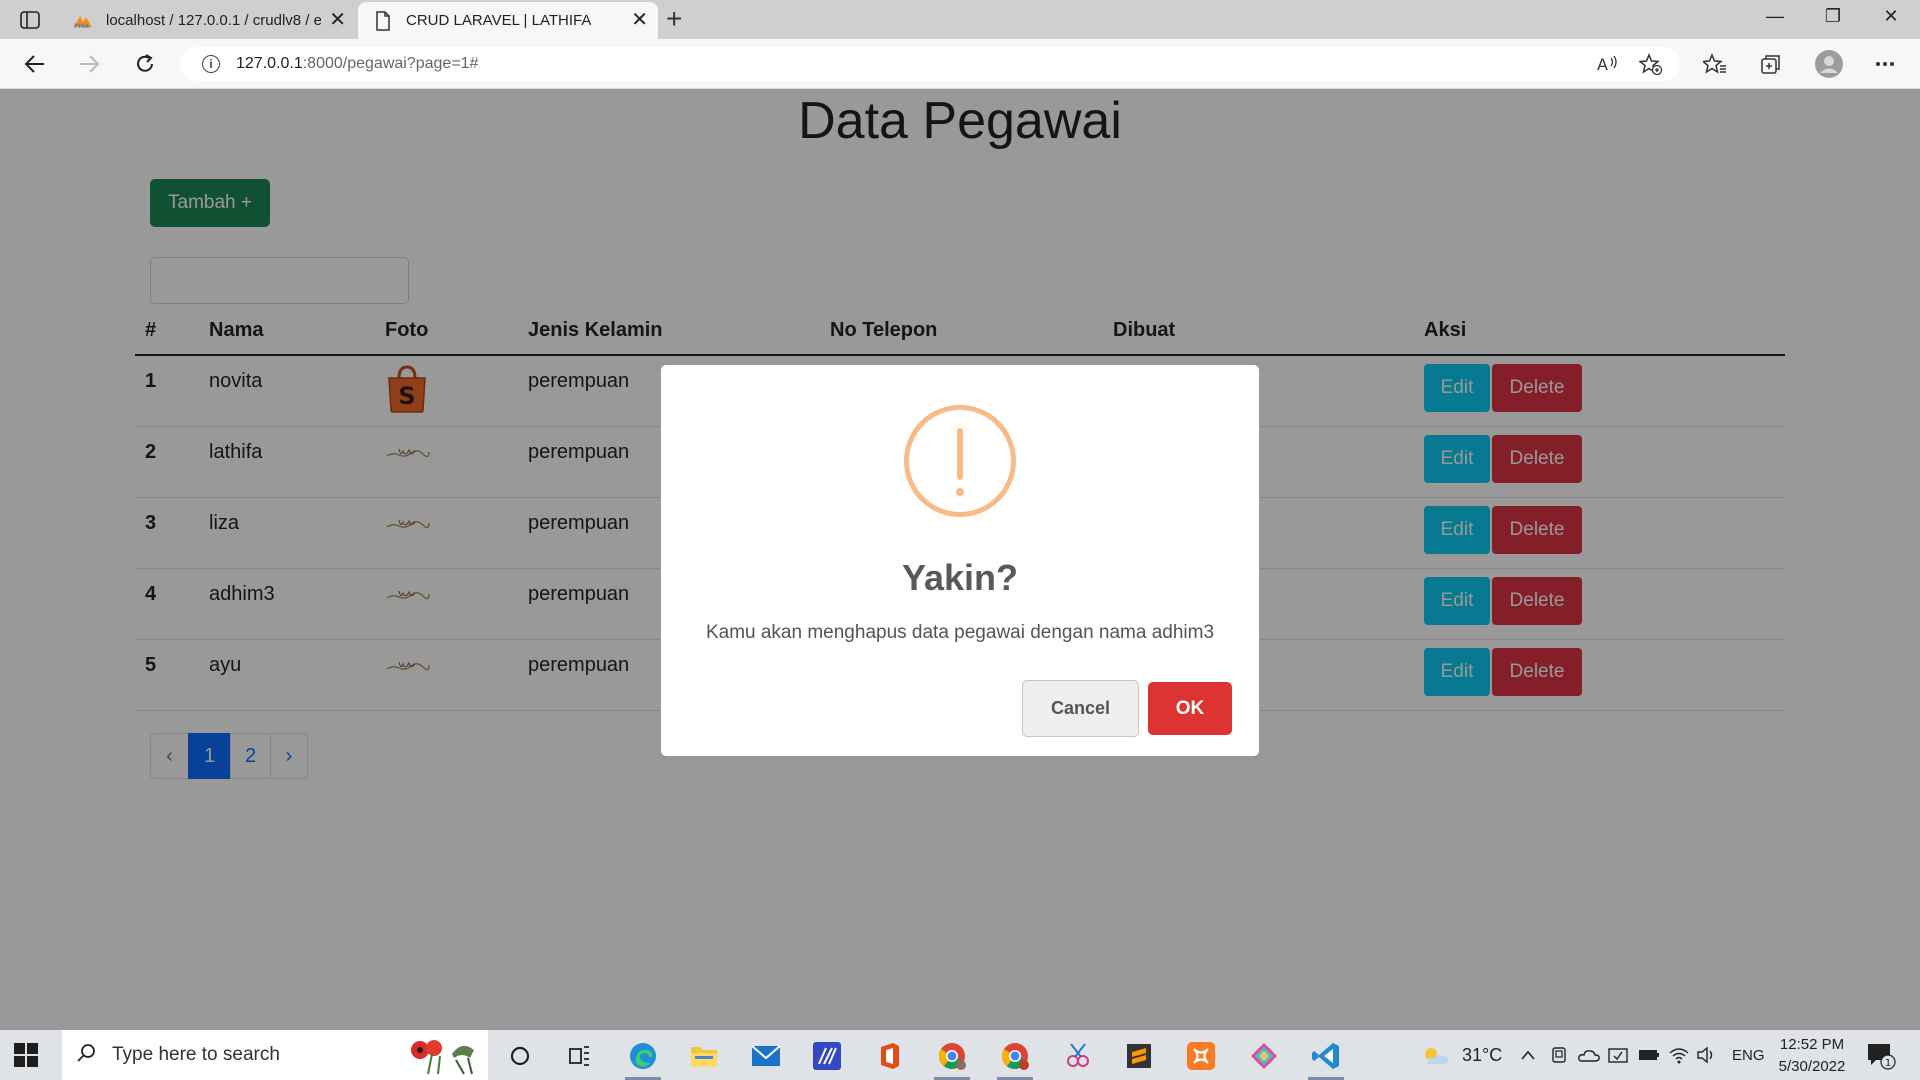 The width and height of the screenshot is (1920, 1080). Describe the element at coordinates (1559, 1055) in the screenshot. I see `tray-app-icon` at that location.